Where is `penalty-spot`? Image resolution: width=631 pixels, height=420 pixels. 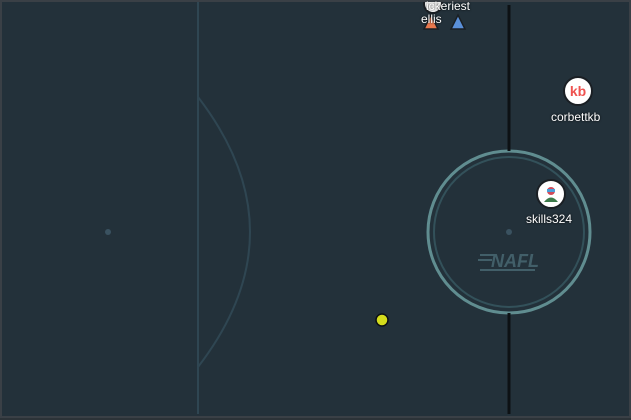
penalty-spot is located at coordinates (108, 232).